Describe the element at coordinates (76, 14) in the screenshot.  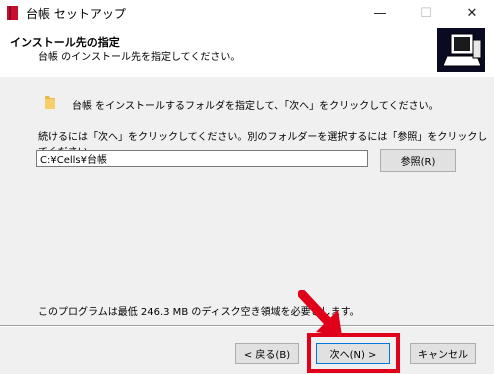
I see `window-title: 台帳 セットアップ` at that location.